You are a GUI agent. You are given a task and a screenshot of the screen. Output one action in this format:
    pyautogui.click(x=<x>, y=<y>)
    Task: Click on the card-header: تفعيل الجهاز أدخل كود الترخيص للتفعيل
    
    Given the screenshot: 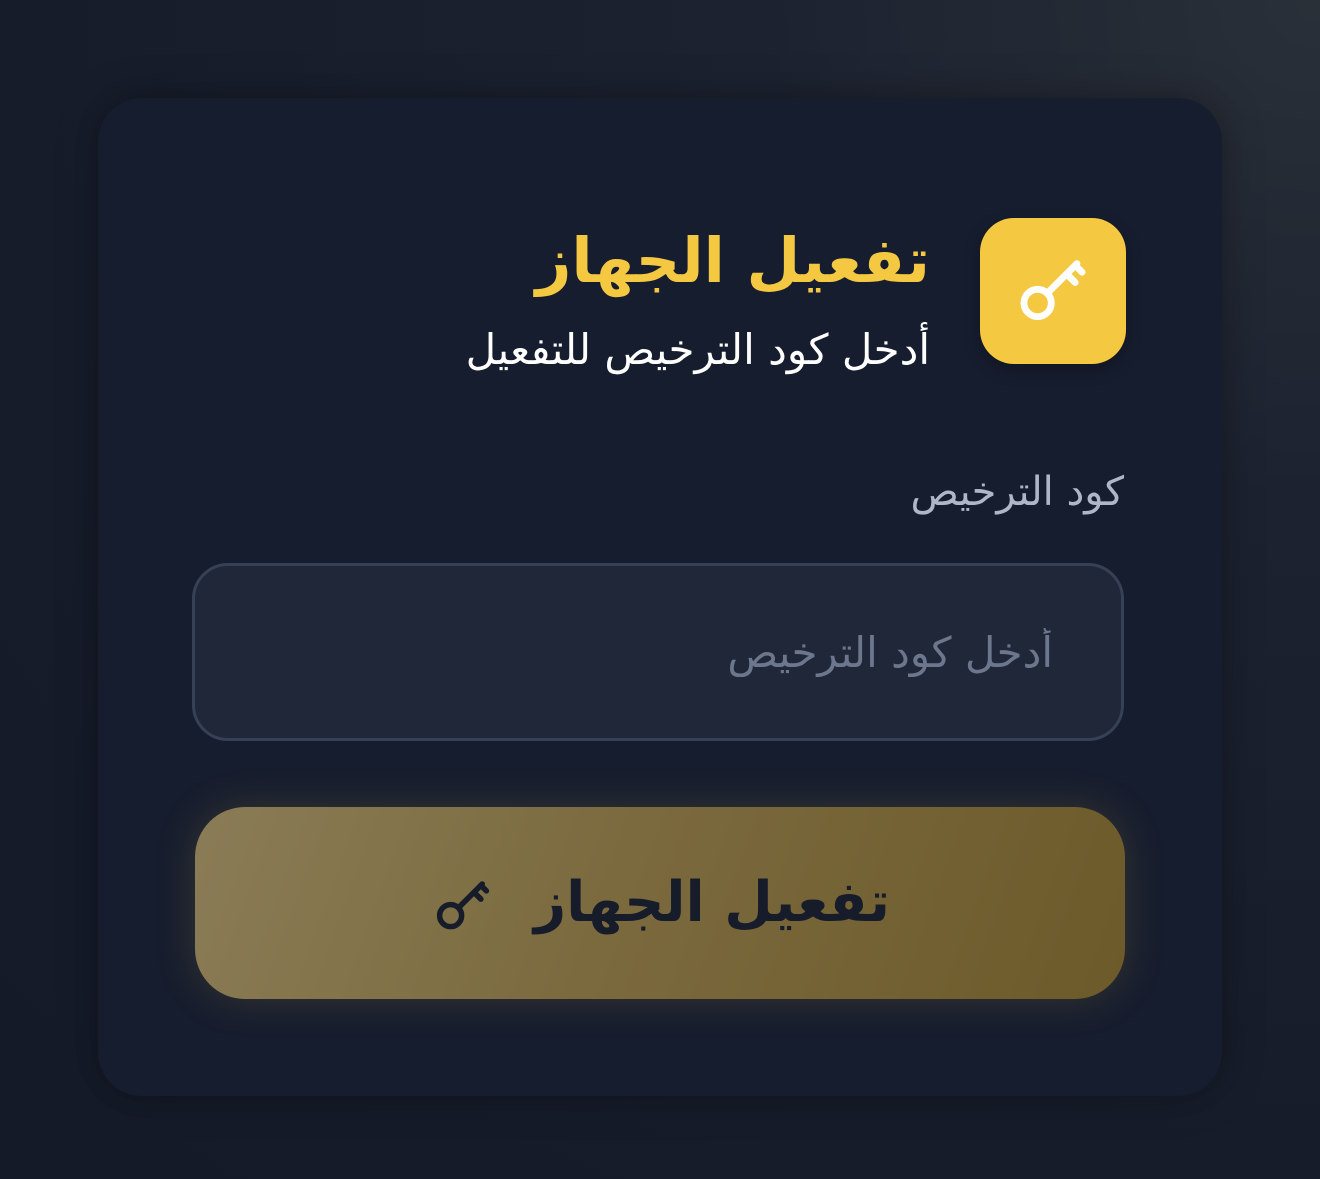 What is the action you would take?
    pyautogui.click(x=796, y=299)
    